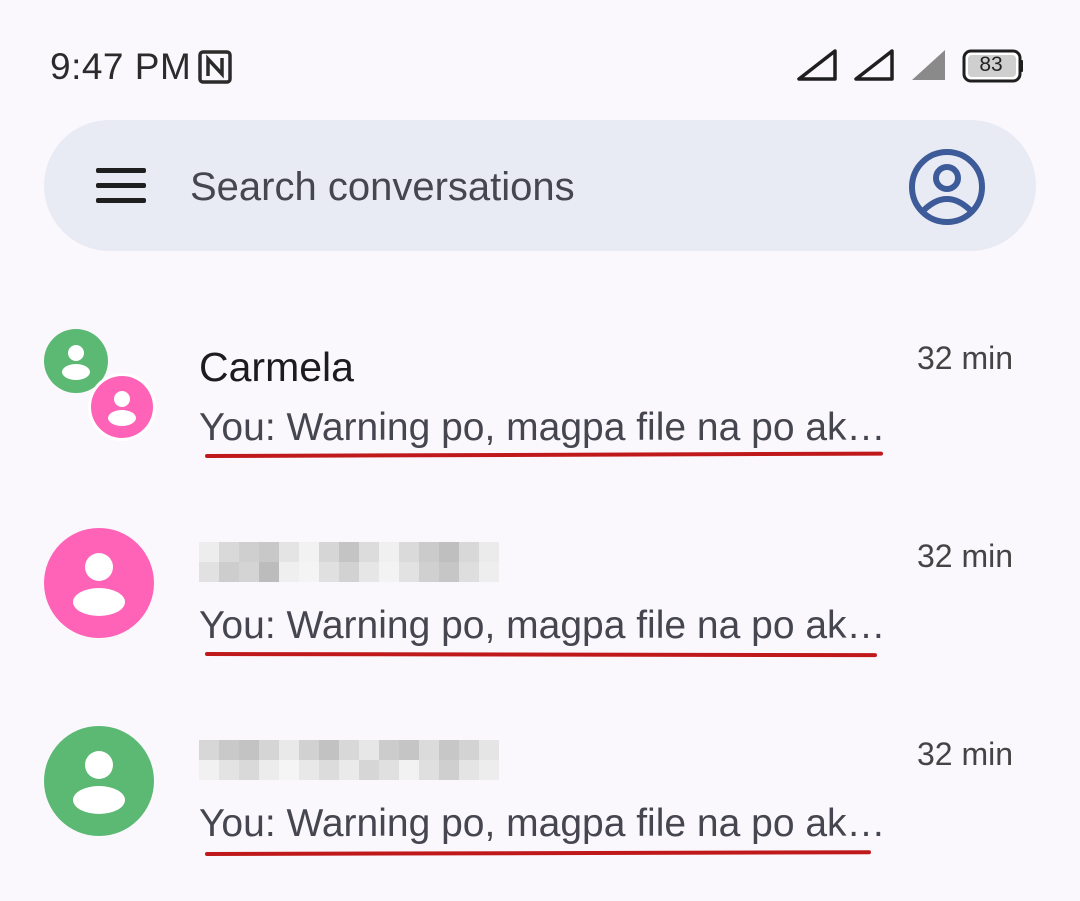 The height and width of the screenshot is (901, 1080). Describe the element at coordinates (276, 367) in the screenshot. I see `conversation-name: Carmela` at that location.